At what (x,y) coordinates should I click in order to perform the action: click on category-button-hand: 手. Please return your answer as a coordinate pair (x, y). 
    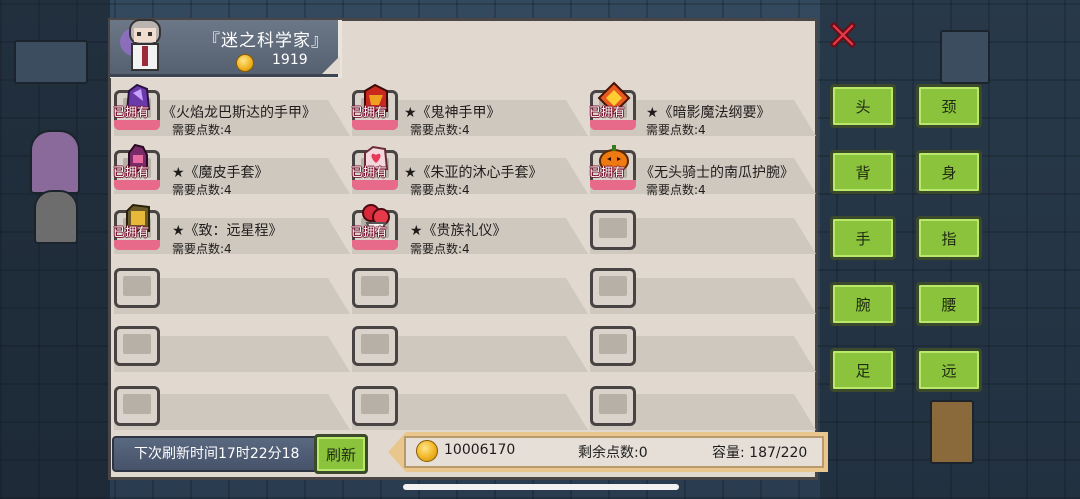
    Looking at the image, I should click on (863, 238).